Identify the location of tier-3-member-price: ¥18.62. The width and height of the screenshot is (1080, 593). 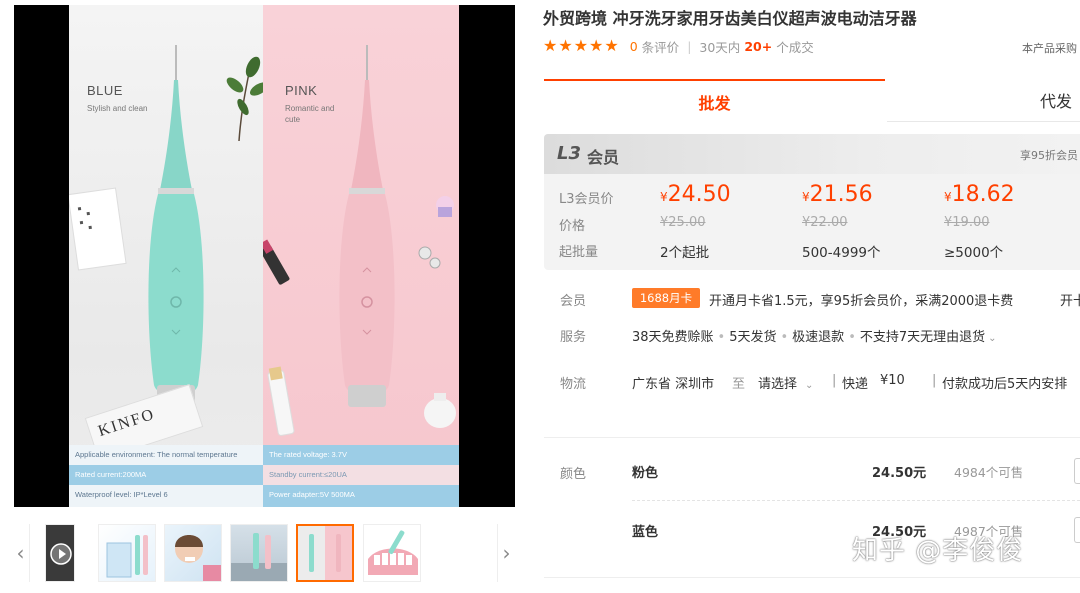
(979, 194).